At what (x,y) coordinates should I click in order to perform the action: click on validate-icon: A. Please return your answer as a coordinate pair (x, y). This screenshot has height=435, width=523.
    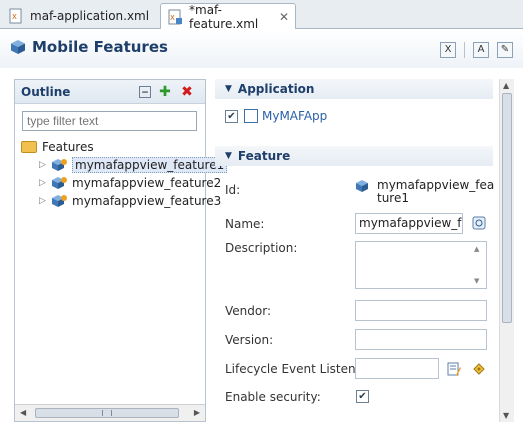
    Looking at the image, I should click on (481, 50).